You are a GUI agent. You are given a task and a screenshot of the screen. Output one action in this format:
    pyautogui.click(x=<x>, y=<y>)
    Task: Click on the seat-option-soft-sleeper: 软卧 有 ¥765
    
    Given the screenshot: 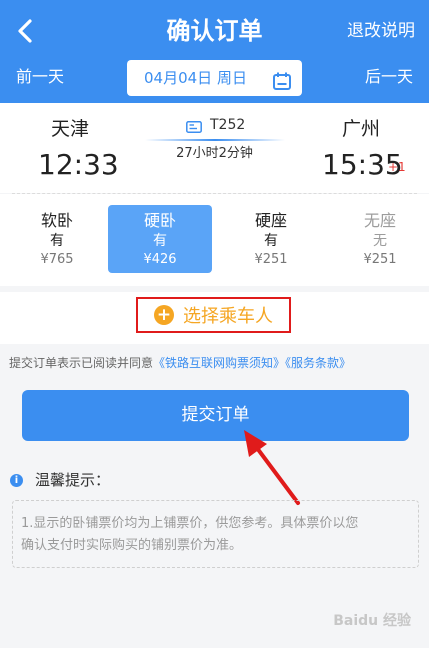 What is the action you would take?
    pyautogui.click(x=57, y=239)
    